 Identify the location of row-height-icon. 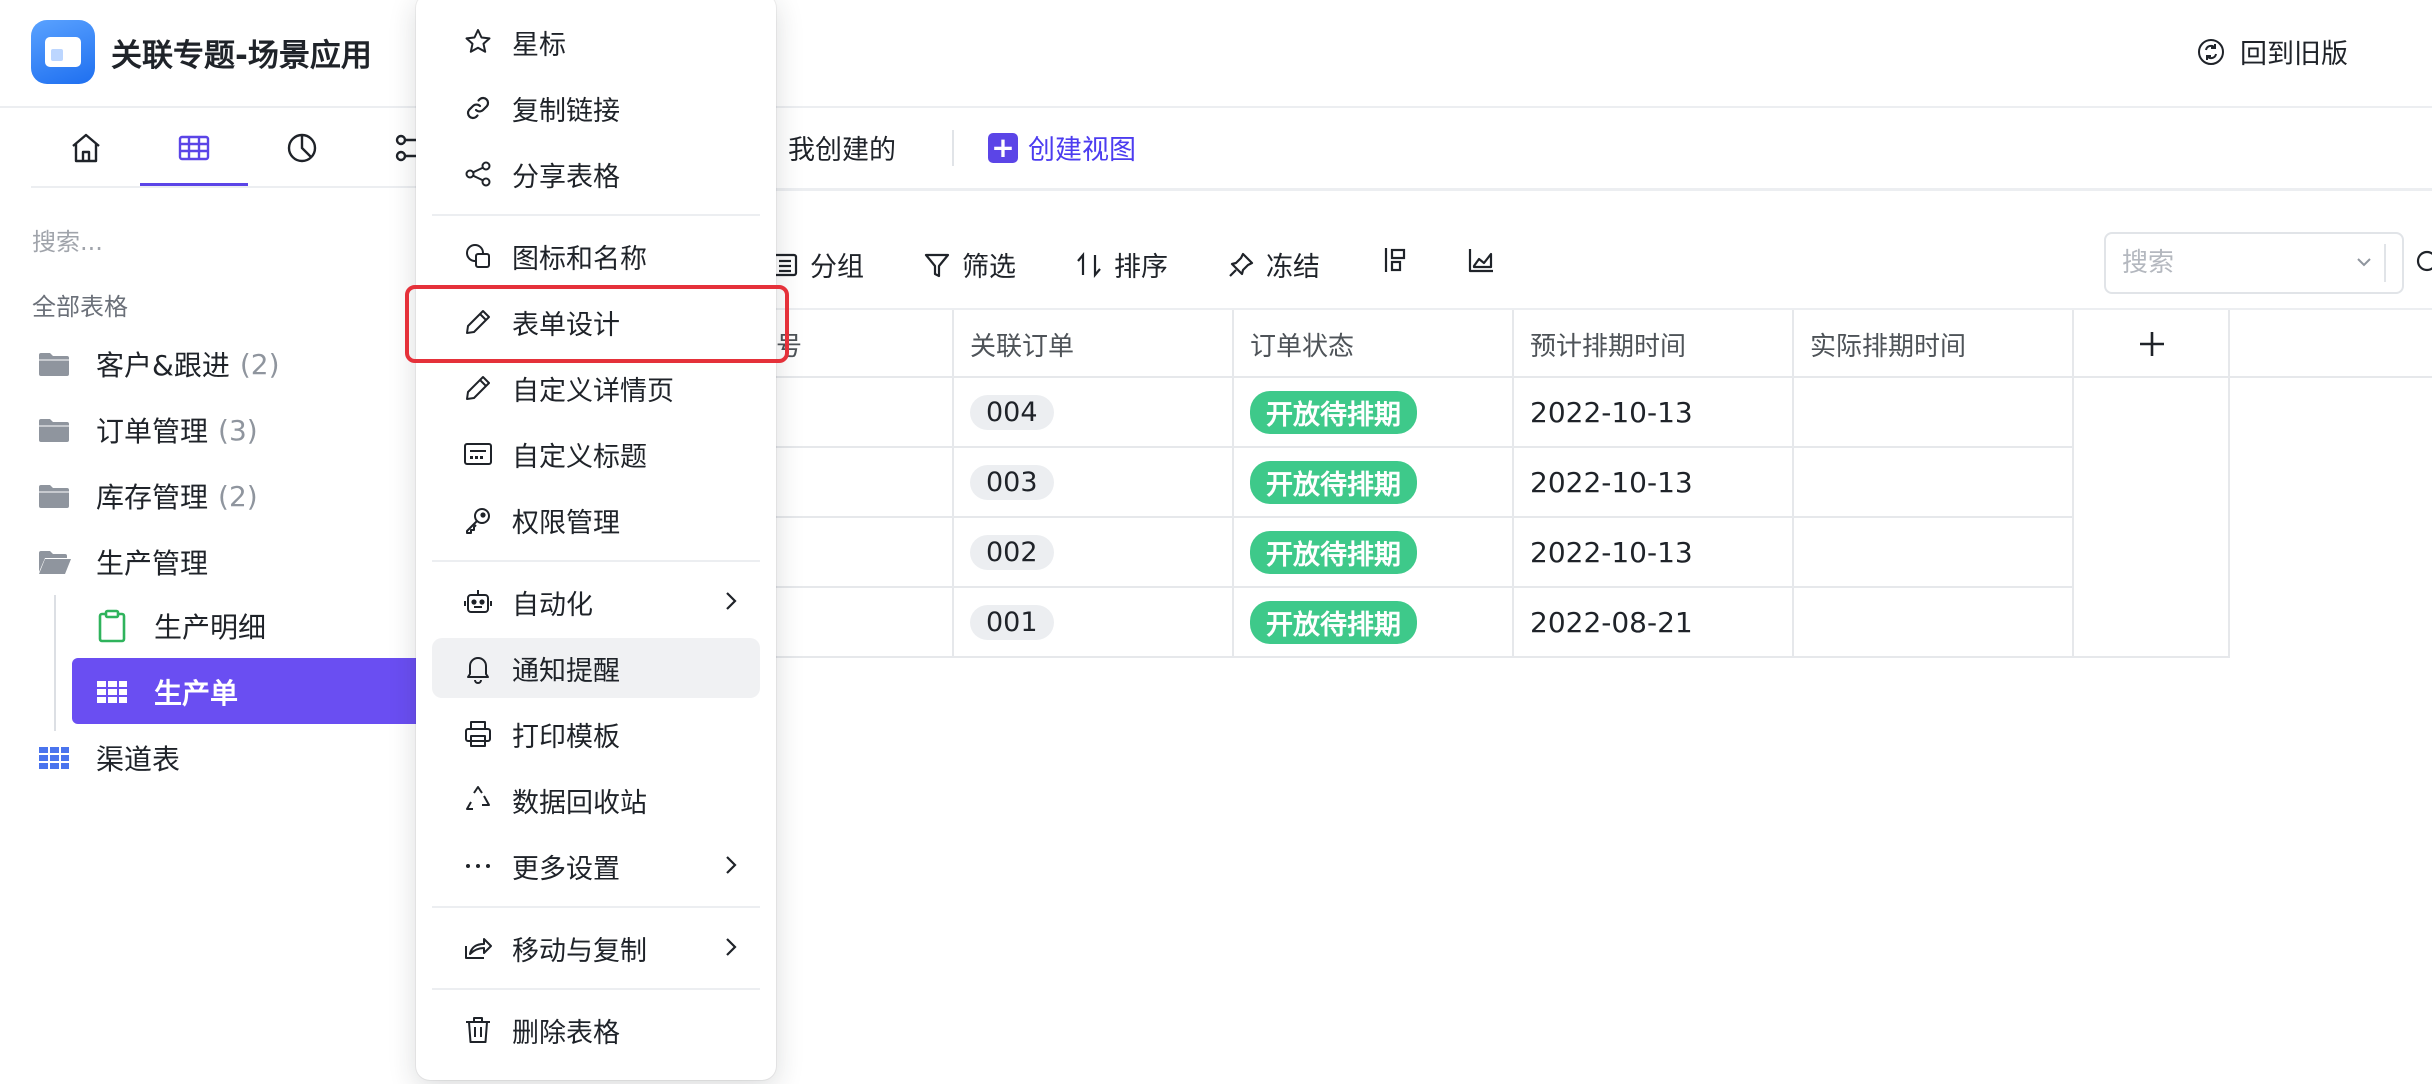
(1395, 260).